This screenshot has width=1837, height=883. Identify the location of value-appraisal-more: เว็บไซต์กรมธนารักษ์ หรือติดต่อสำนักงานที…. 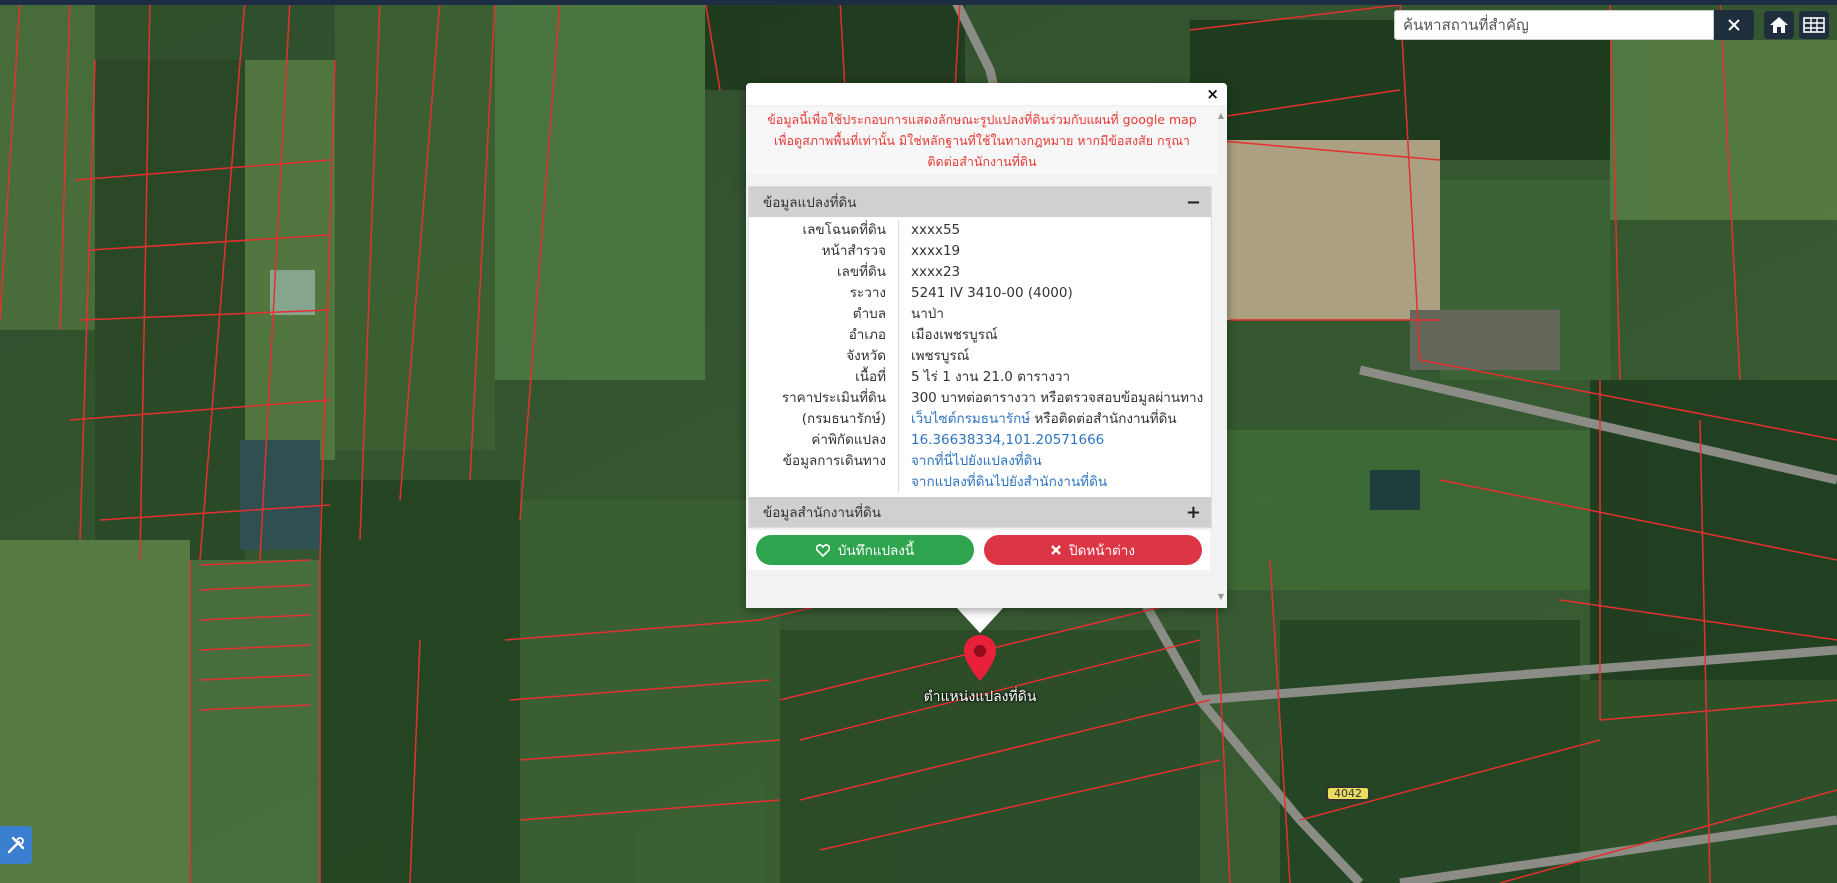
(1055, 419).